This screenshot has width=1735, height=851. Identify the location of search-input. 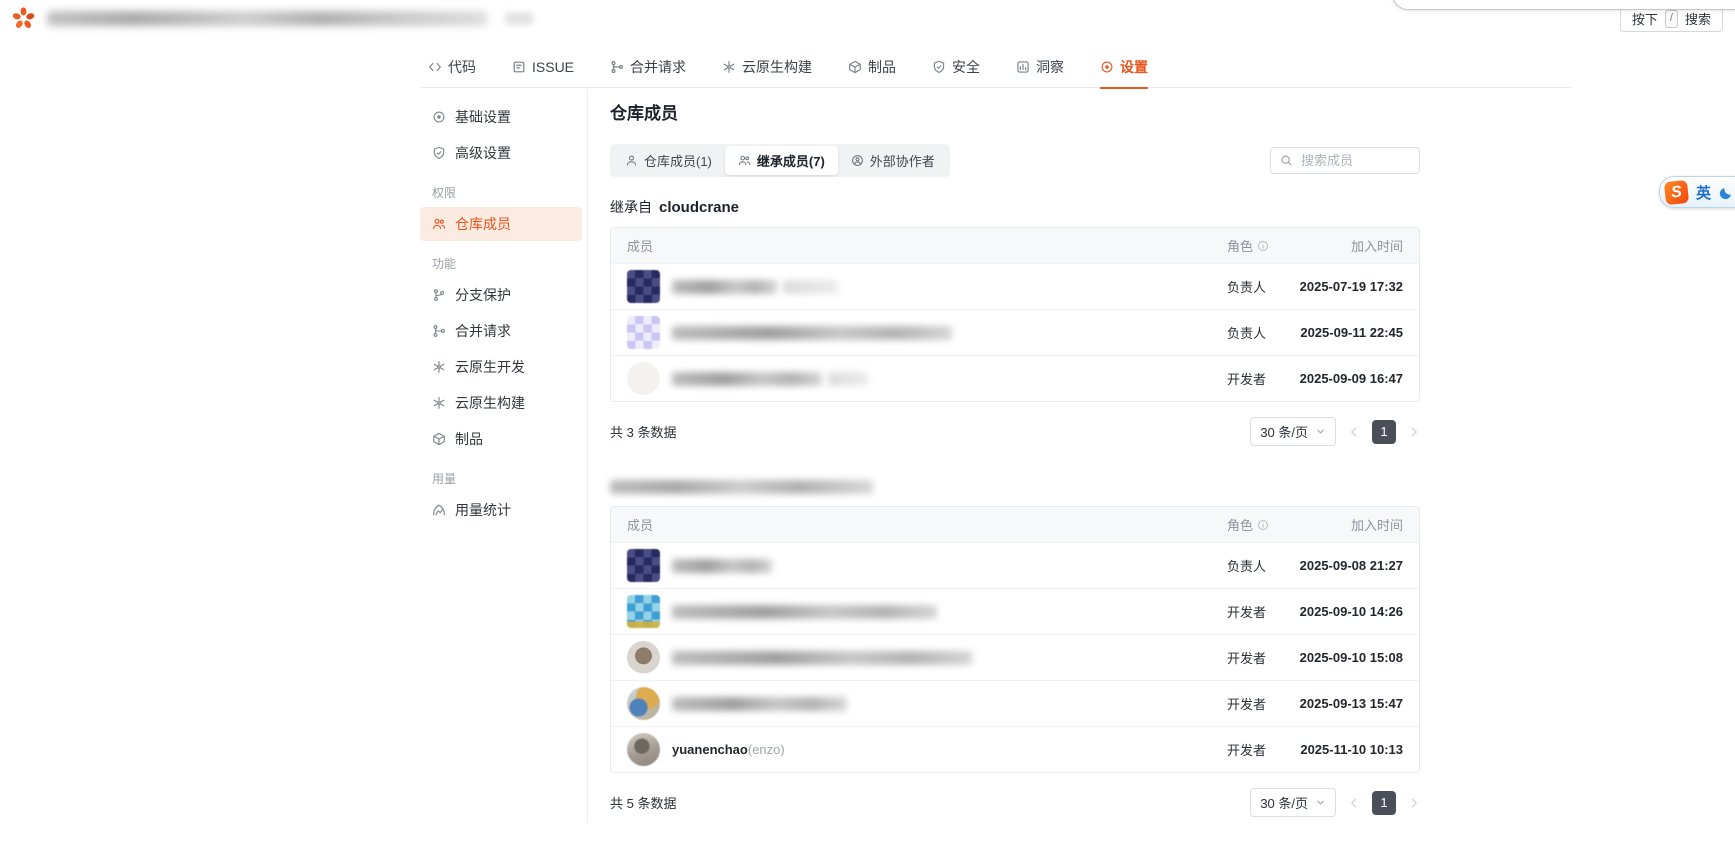
(1354, 160).